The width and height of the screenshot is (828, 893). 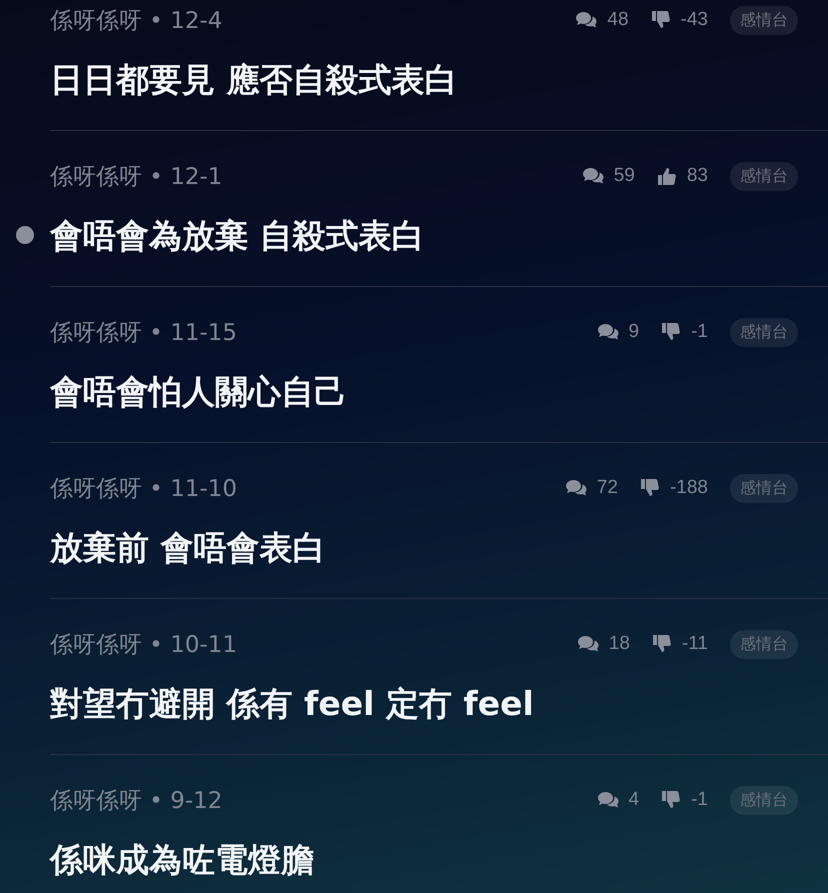 What do you see at coordinates (424, 860) in the screenshot?
I see `post-title: 係咪成為咗電燈膽` at bounding box center [424, 860].